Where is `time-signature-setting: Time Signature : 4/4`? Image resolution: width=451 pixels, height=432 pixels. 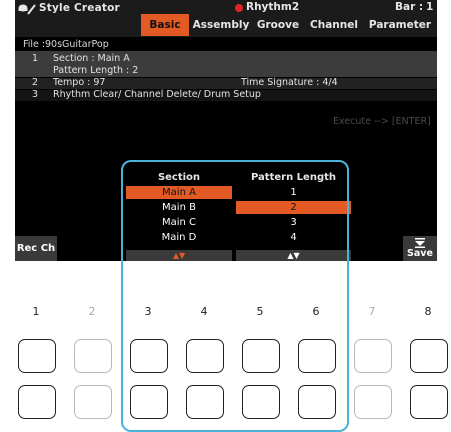 time-signature-setting: Time Signature : 4/4 is located at coordinates (289, 82).